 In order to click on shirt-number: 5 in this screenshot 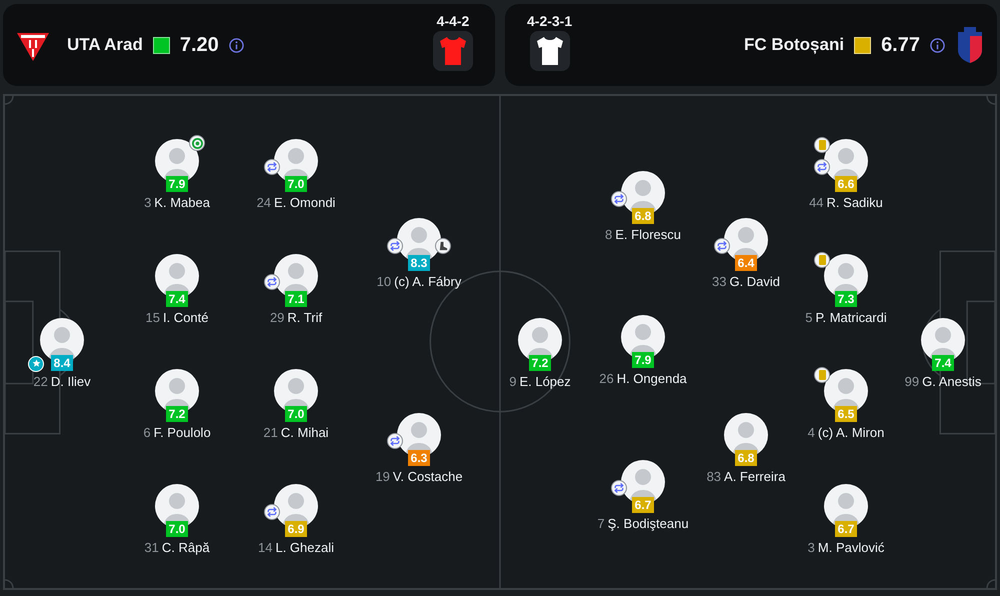, I will do `click(808, 317)`.